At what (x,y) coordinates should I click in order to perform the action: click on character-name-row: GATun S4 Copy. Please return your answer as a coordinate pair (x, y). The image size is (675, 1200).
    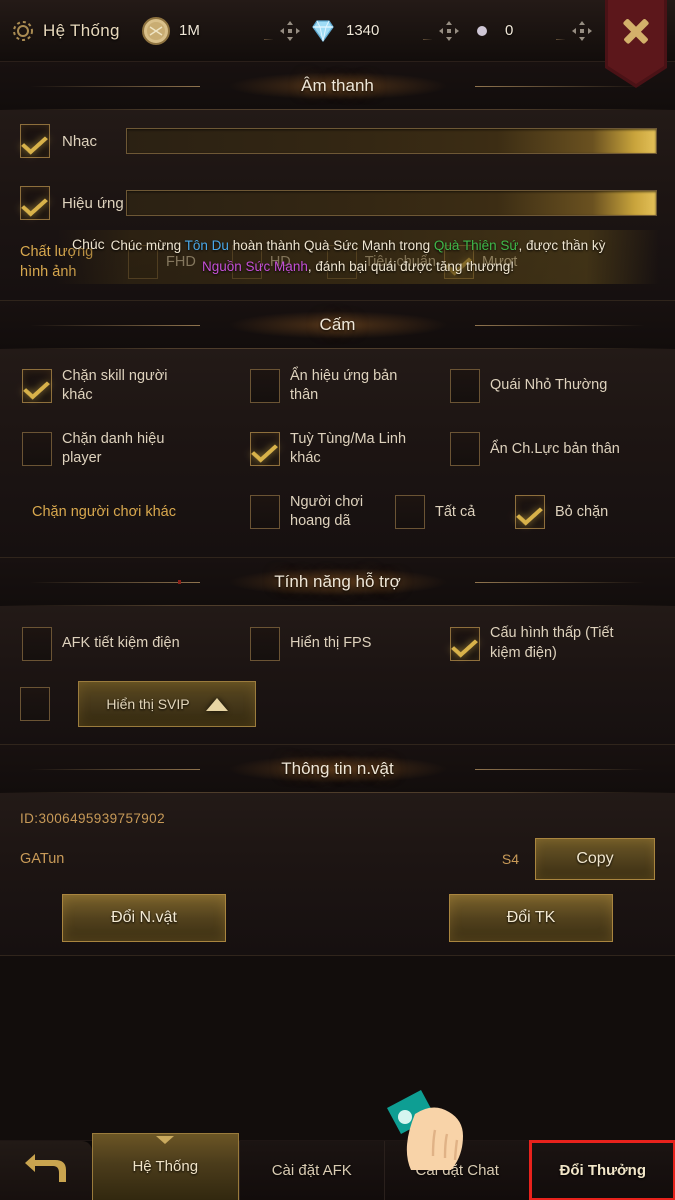
    Looking at the image, I should click on (337, 859).